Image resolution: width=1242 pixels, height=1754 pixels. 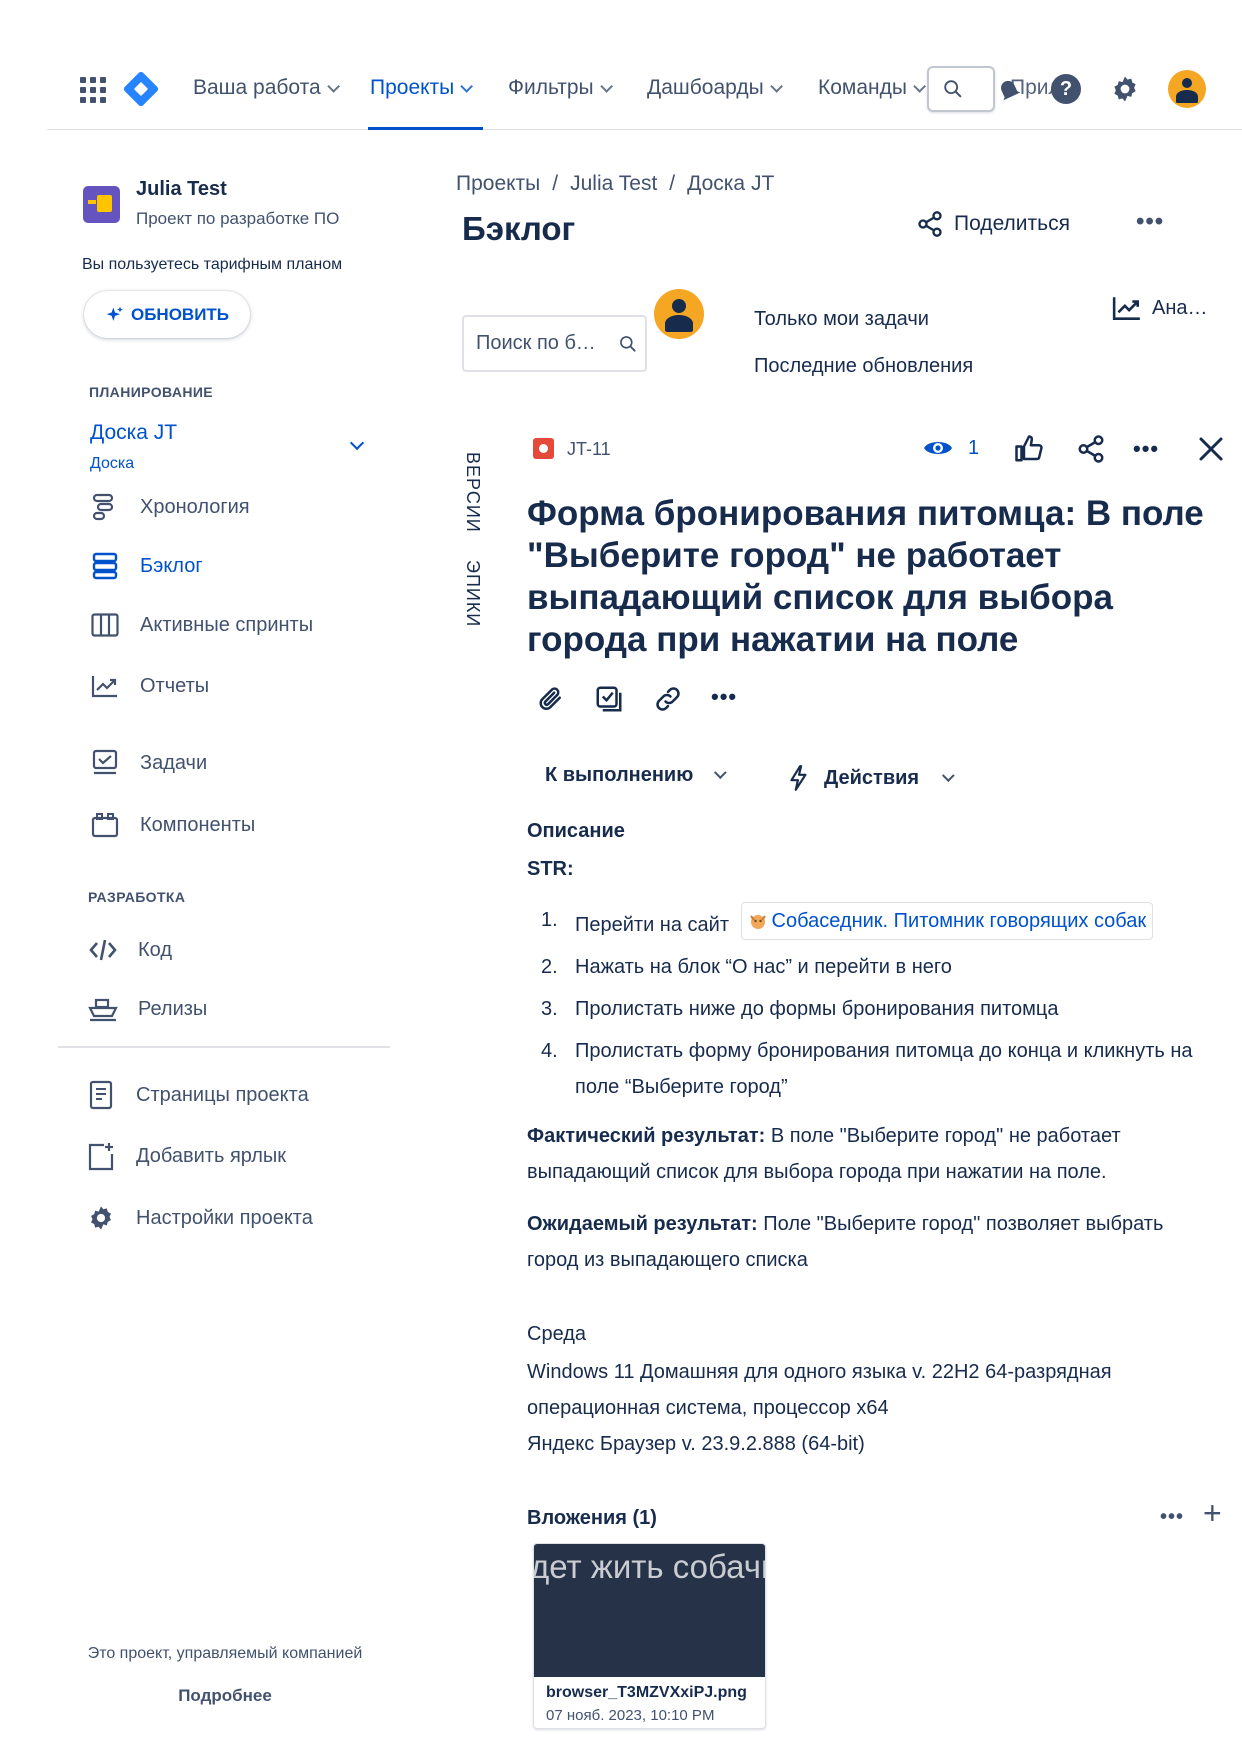 I want to click on filter-recently-updated: Последние обновления, so click(x=863, y=366).